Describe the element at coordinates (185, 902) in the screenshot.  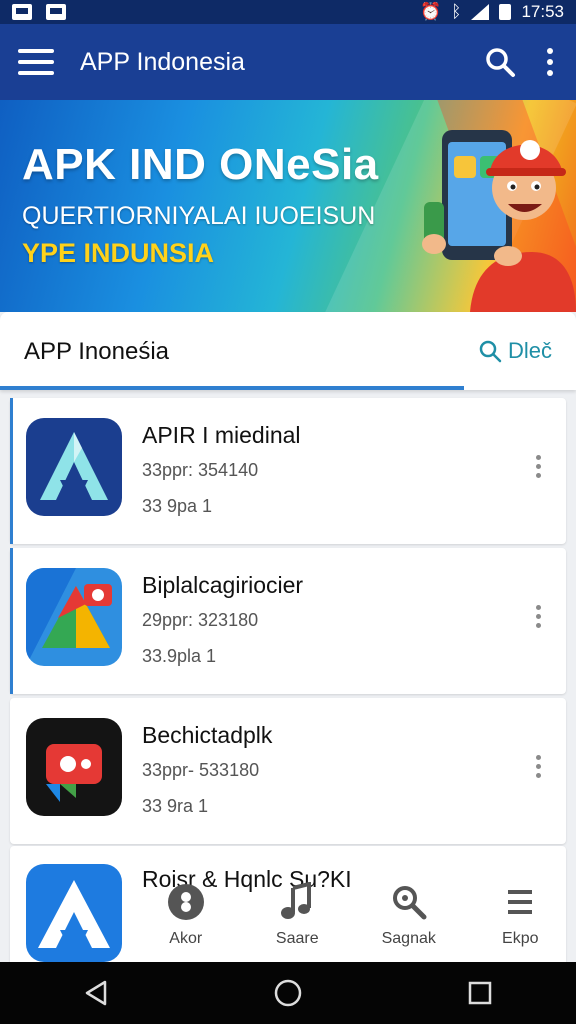
I see `profile-circle-icon` at that location.